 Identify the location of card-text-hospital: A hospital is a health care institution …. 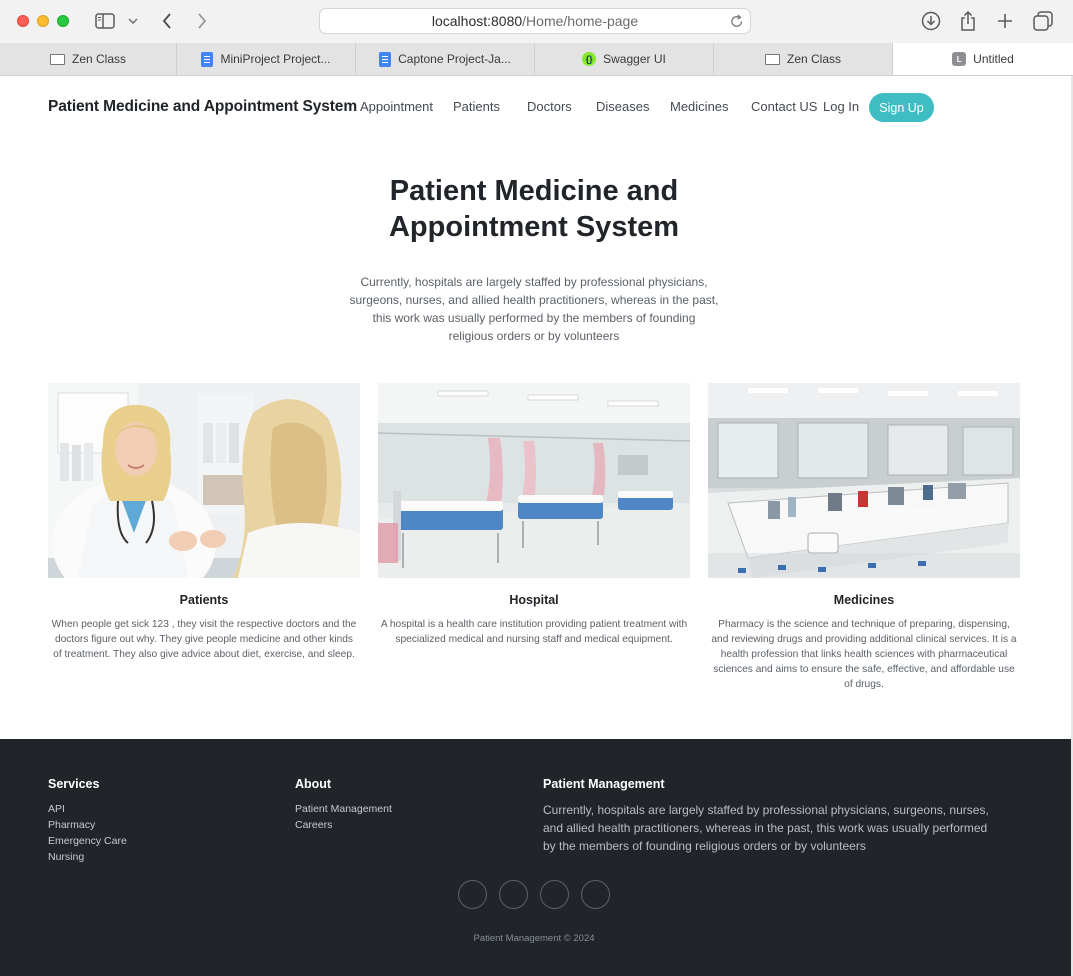
(534, 632).